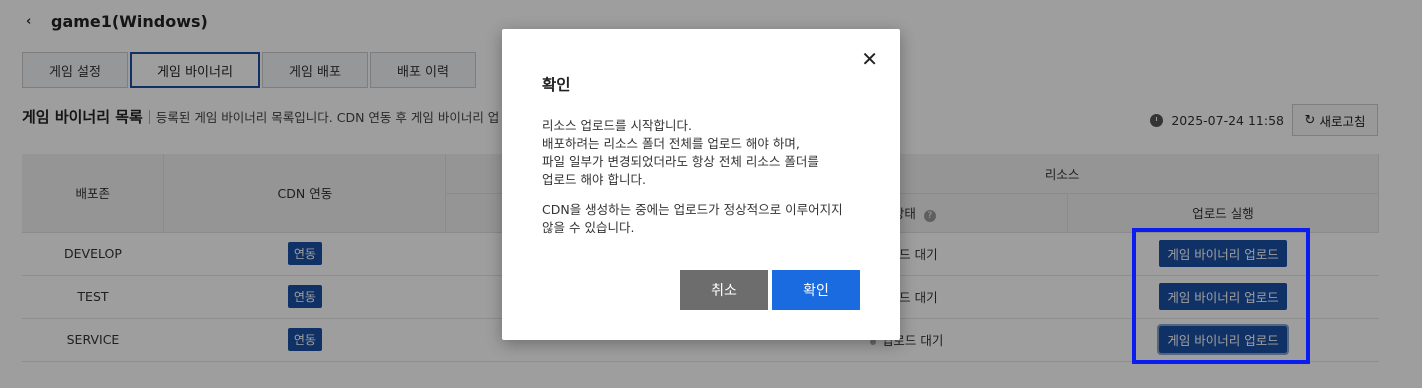 This screenshot has width=1422, height=388. What do you see at coordinates (724, 290) in the screenshot?
I see `cancel-button: 취소` at bounding box center [724, 290].